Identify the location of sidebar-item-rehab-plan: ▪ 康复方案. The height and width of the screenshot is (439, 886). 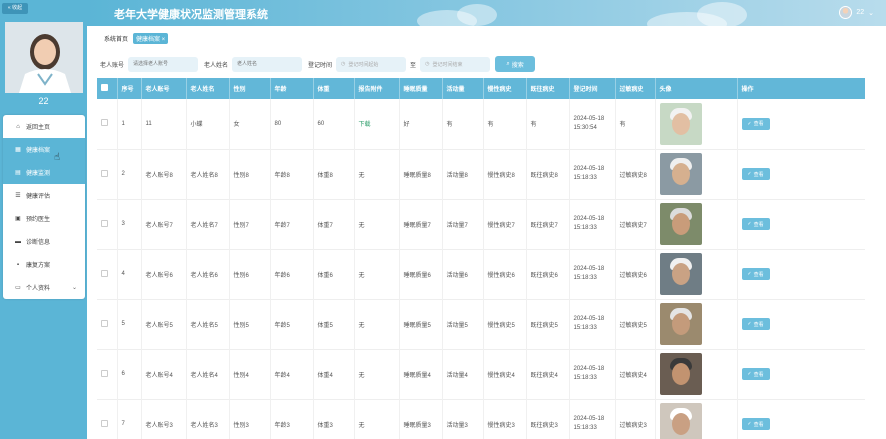
(44, 264).